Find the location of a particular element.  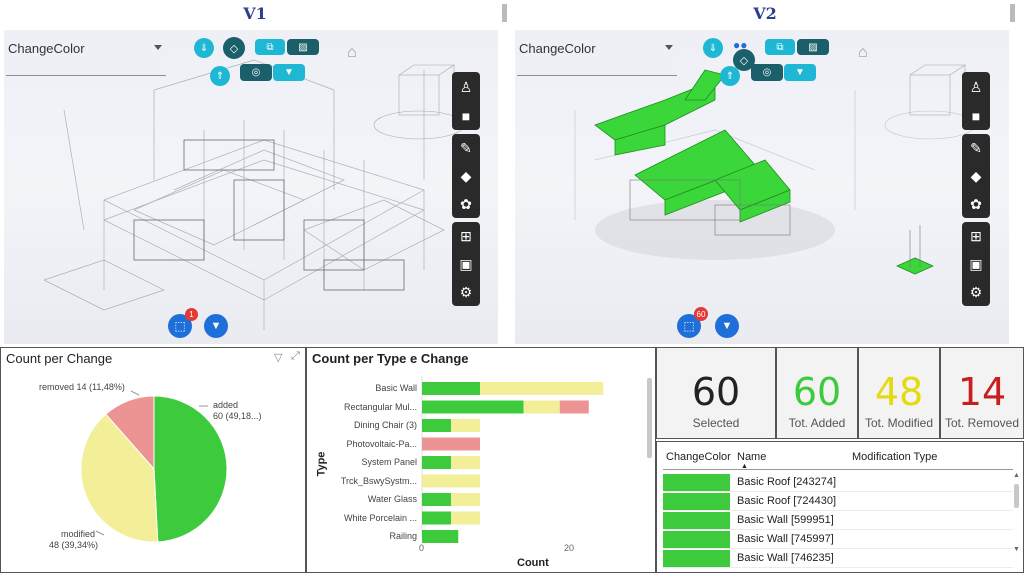

upload-icon: ⇑ is located at coordinates (730, 76).